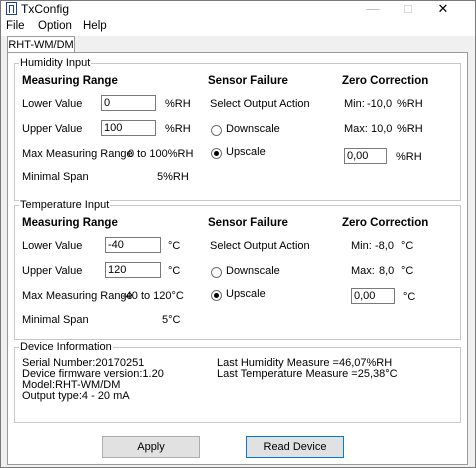 Image resolution: width=476 pixels, height=468 pixels. I want to click on zero-max-value: 8,0, so click(387, 271).